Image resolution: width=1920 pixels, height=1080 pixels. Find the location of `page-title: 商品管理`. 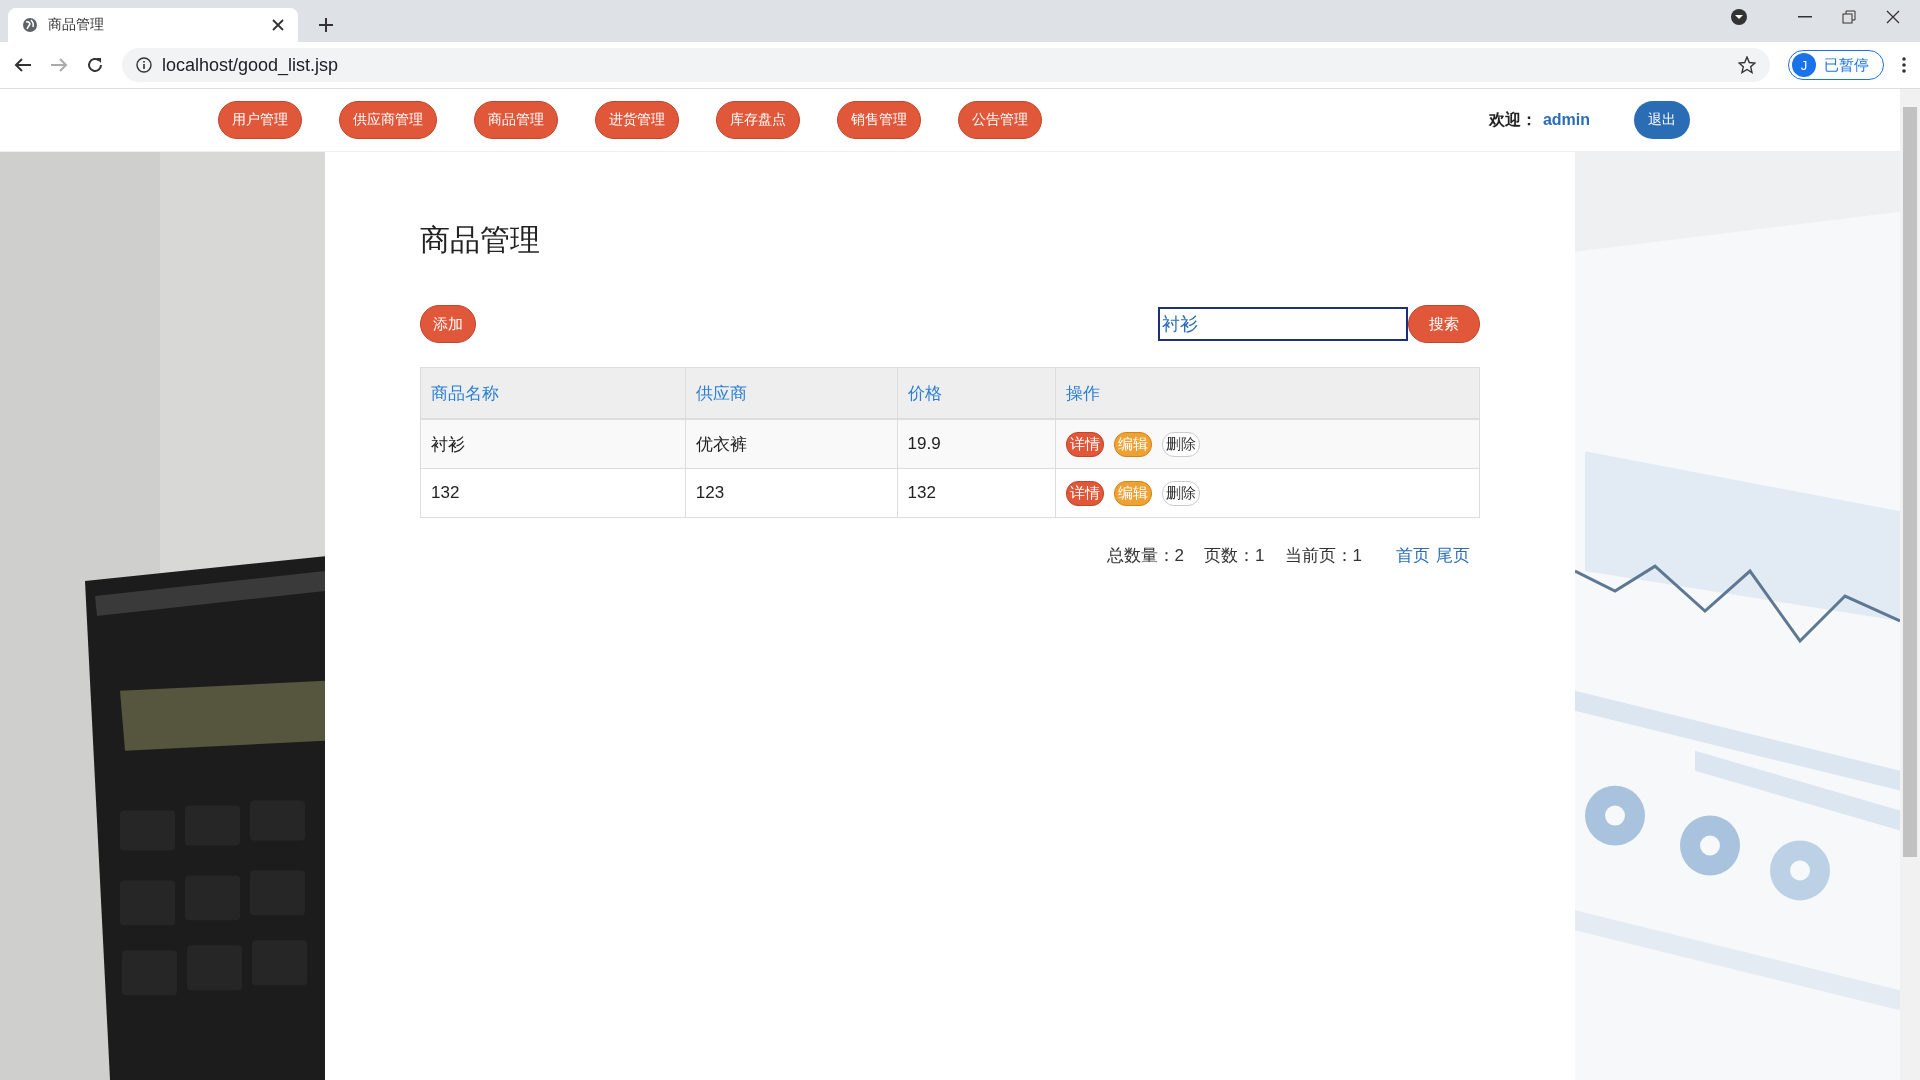

page-title: 商品管理 is located at coordinates (480, 240).